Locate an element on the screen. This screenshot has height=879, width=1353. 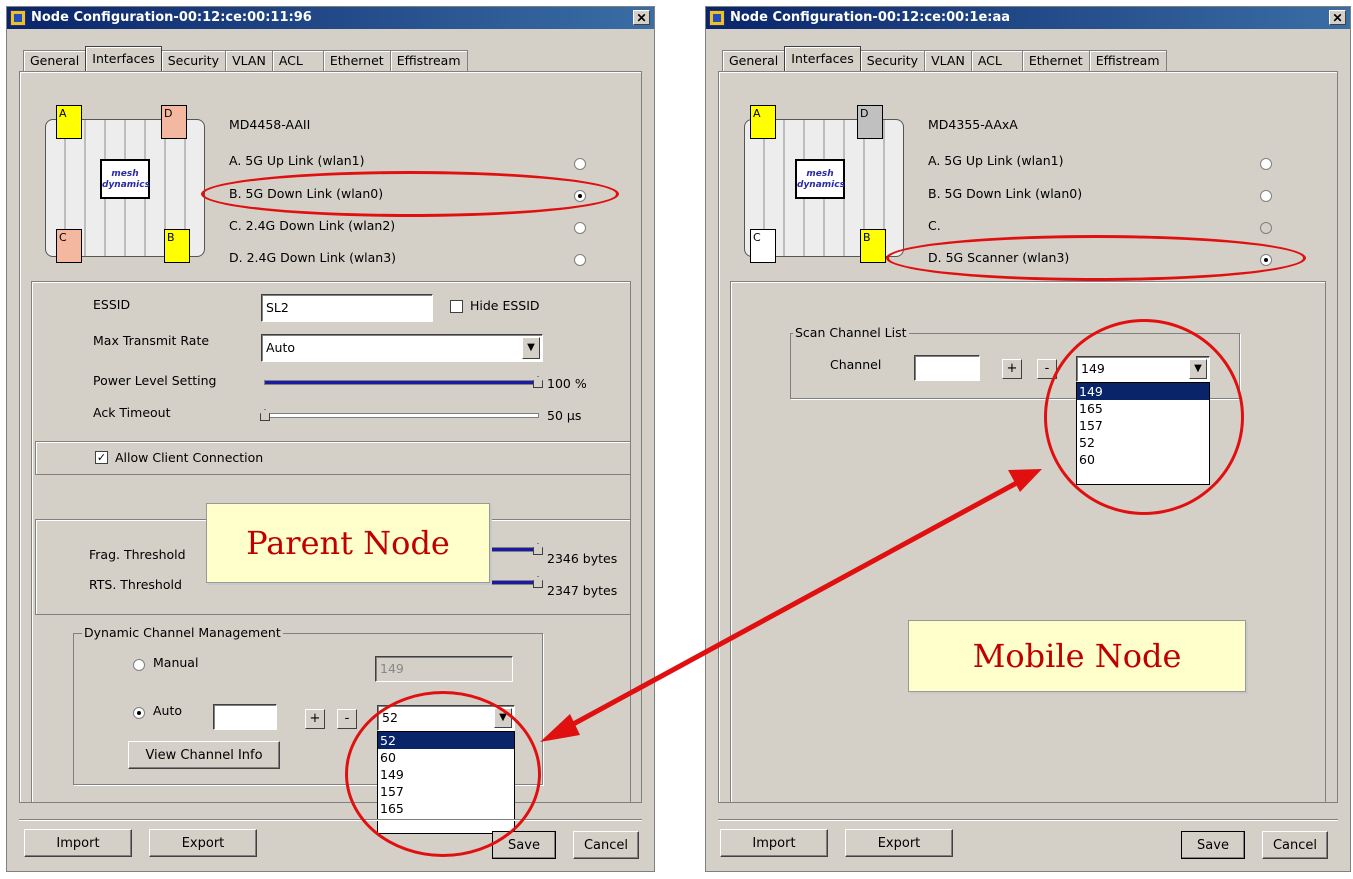
allow-client-label: Allow Client Connection is located at coordinates (189, 457).